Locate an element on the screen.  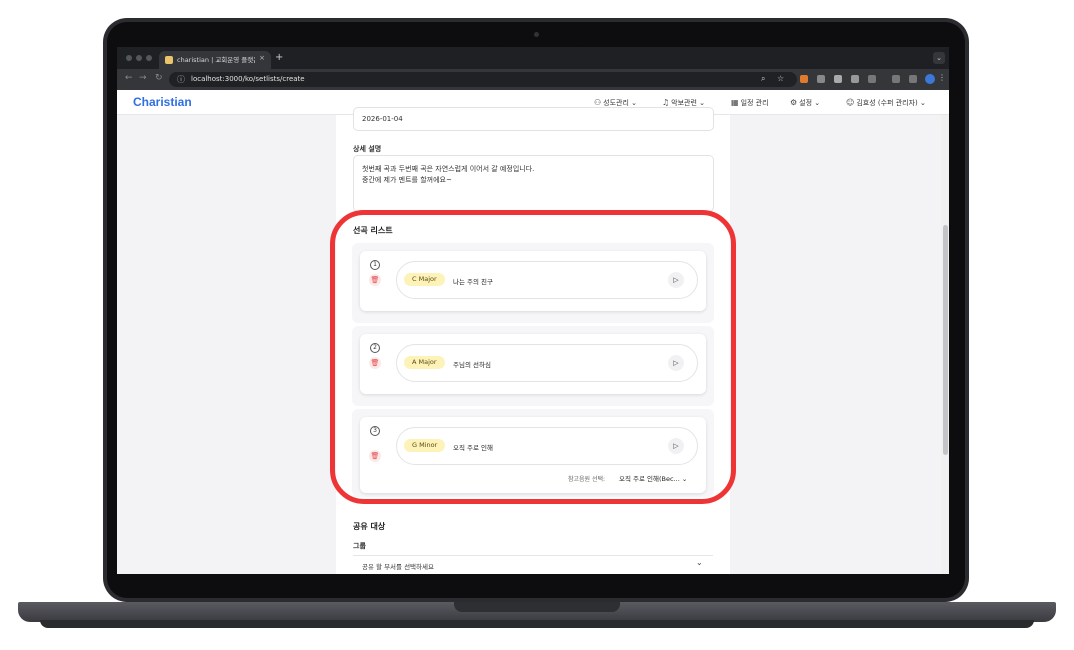
nav-sheet-music-label: 악보관련 is located at coordinates (684, 103).